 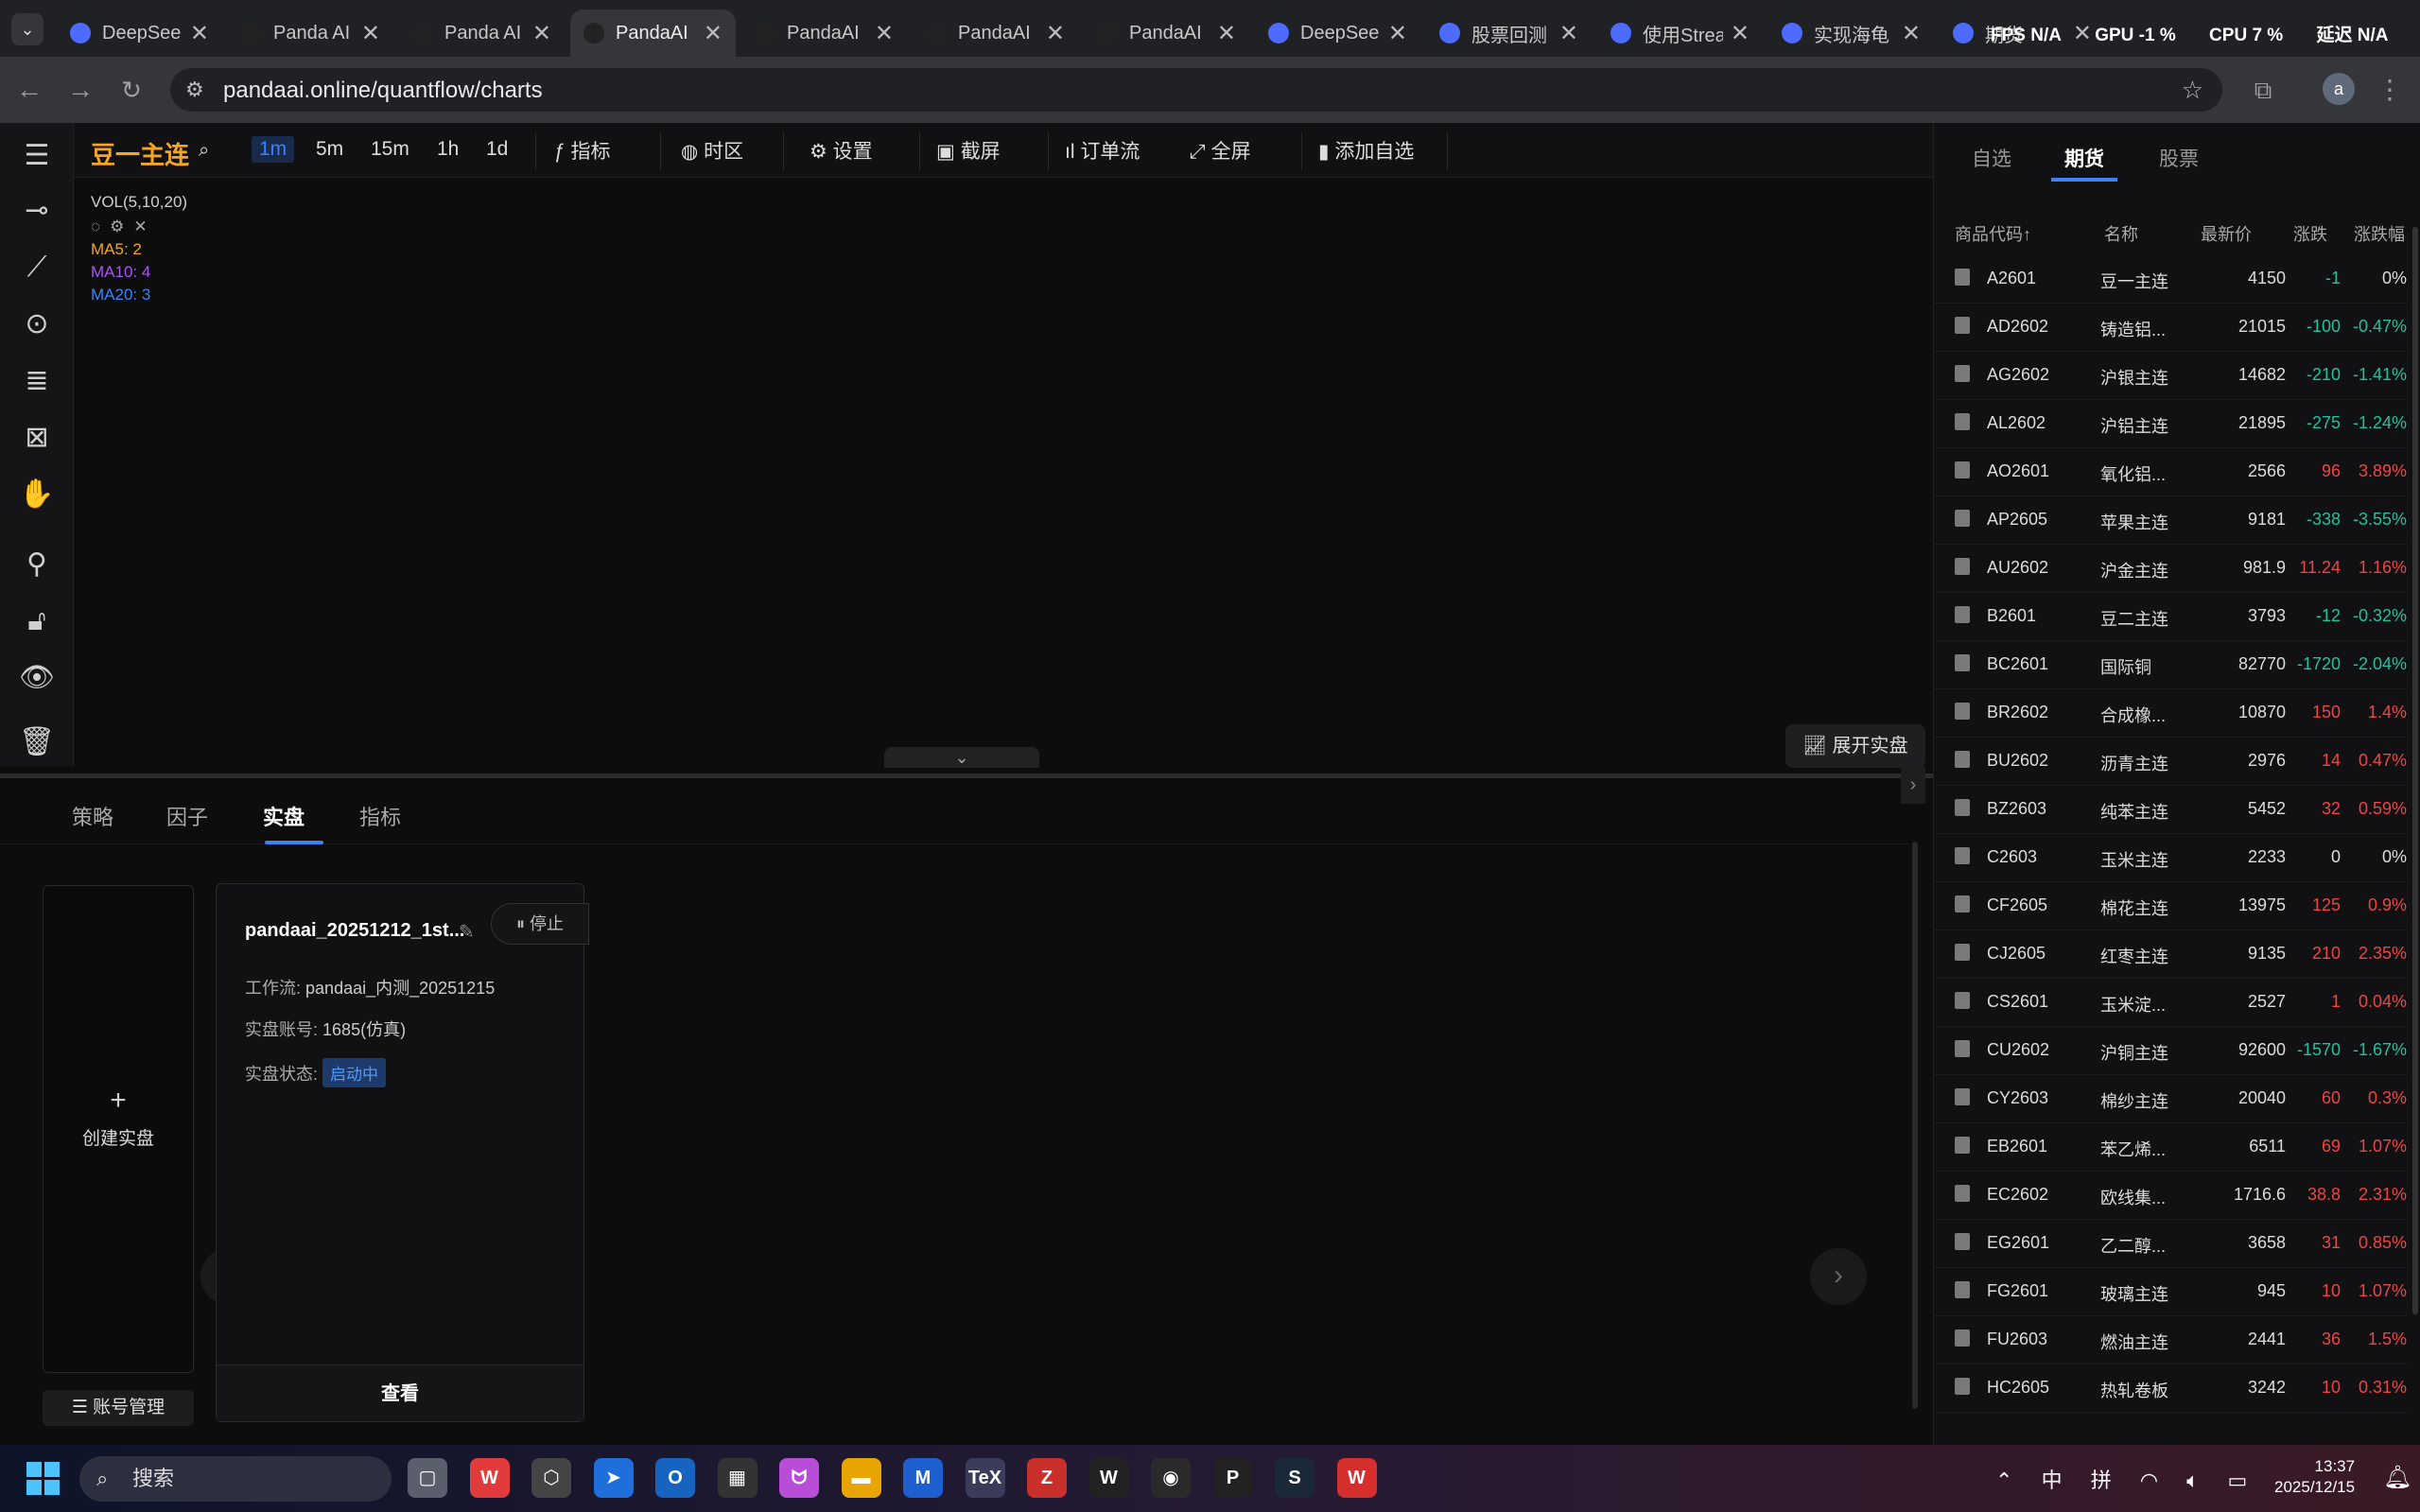 I want to click on browser-menu-icon: ⋮, so click(x=2390, y=90).